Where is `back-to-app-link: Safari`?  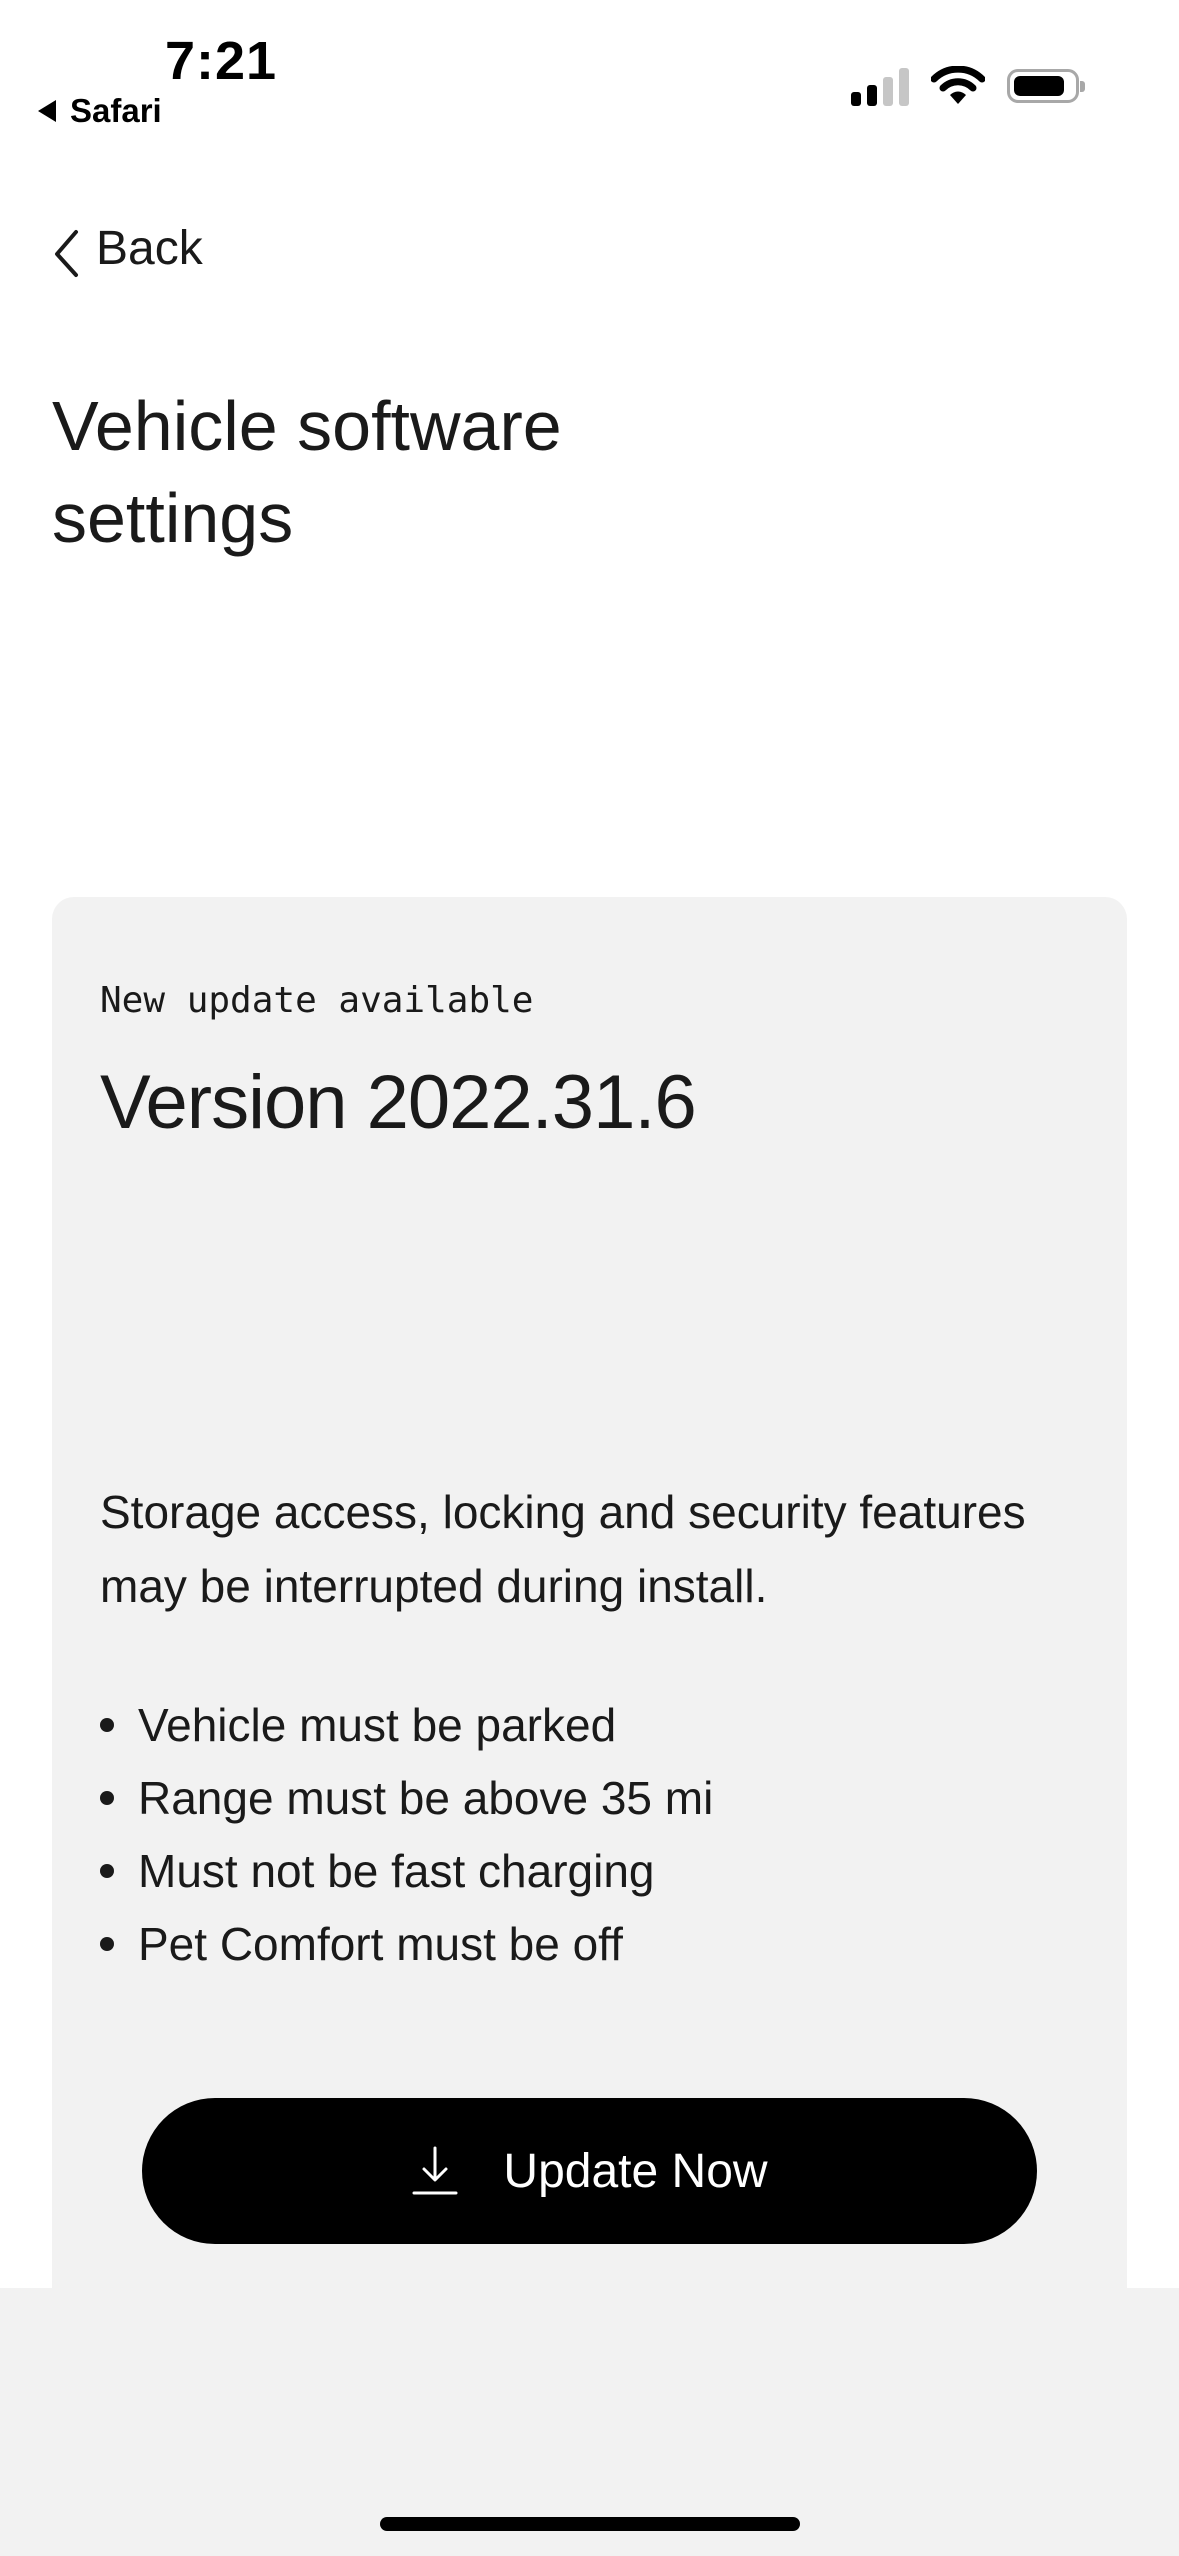 back-to-app-link: Safari is located at coordinates (100, 111).